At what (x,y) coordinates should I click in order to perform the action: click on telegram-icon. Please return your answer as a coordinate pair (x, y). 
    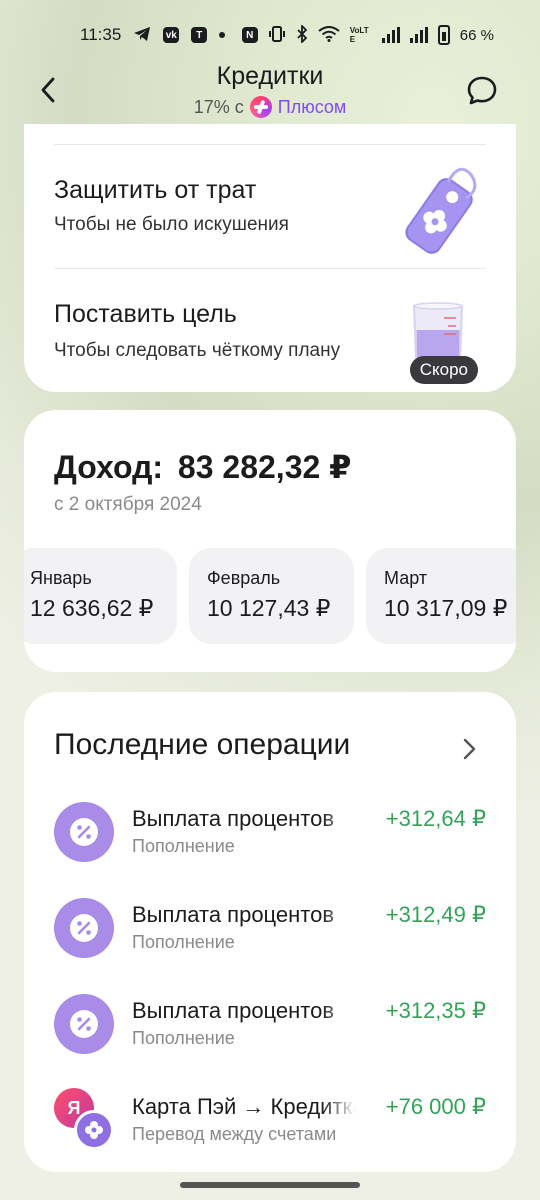
    Looking at the image, I should click on (142, 35).